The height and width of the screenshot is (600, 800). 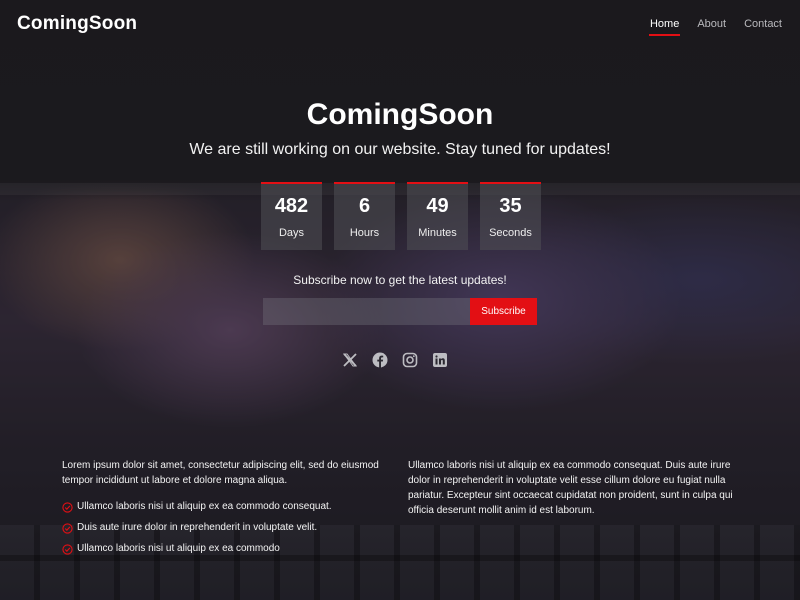 What do you see at coordinates (401, 216) in the screenshot?
I see `countdown-timer: 482 Days 6 Hours 49 Minutes 35 Seconds` at bounding box center [401, 216].